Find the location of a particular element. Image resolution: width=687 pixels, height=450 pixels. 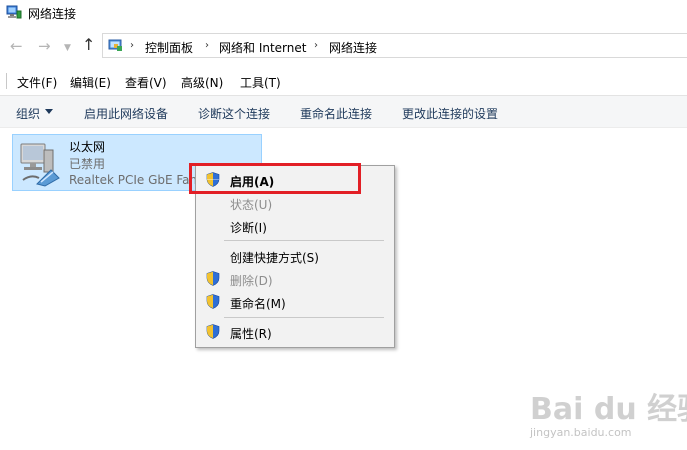

ethernet-adapter-icon is located at coordinates (40, 165).